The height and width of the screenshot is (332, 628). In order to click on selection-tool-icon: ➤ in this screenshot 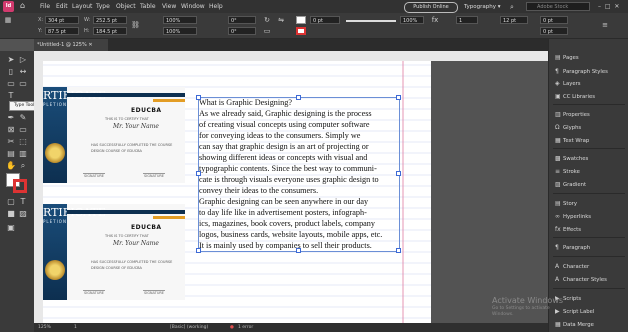, I will do `click(11, 60)`.